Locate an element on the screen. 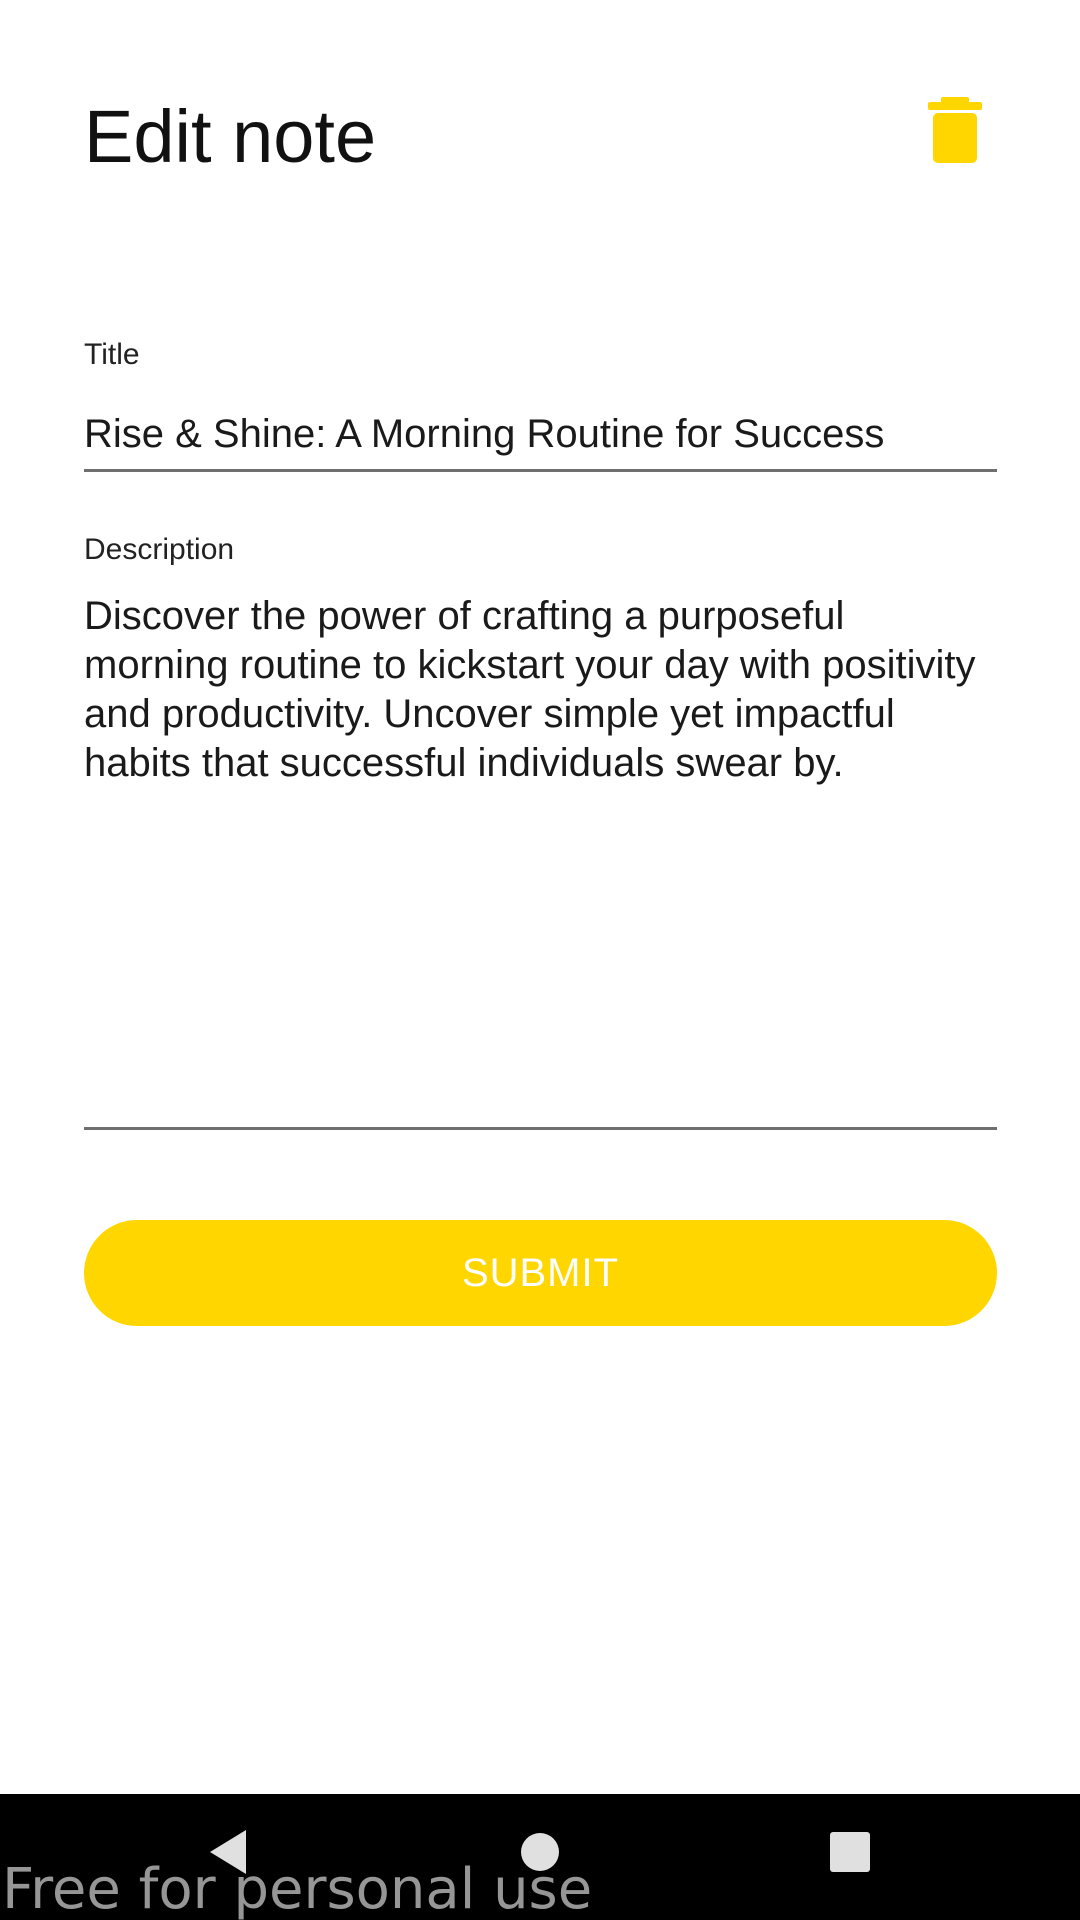 The image size is (1080, 1920). system-navigation-bar: Free for personal use is located at coordinates (540, 1857).